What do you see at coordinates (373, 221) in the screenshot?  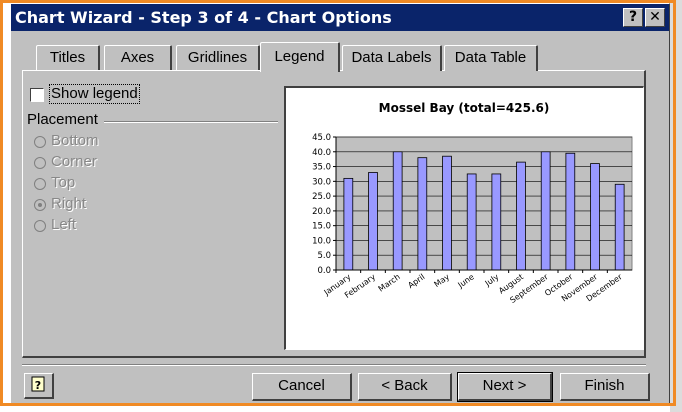 I see `bar-february` at bounding box center [373, 221].